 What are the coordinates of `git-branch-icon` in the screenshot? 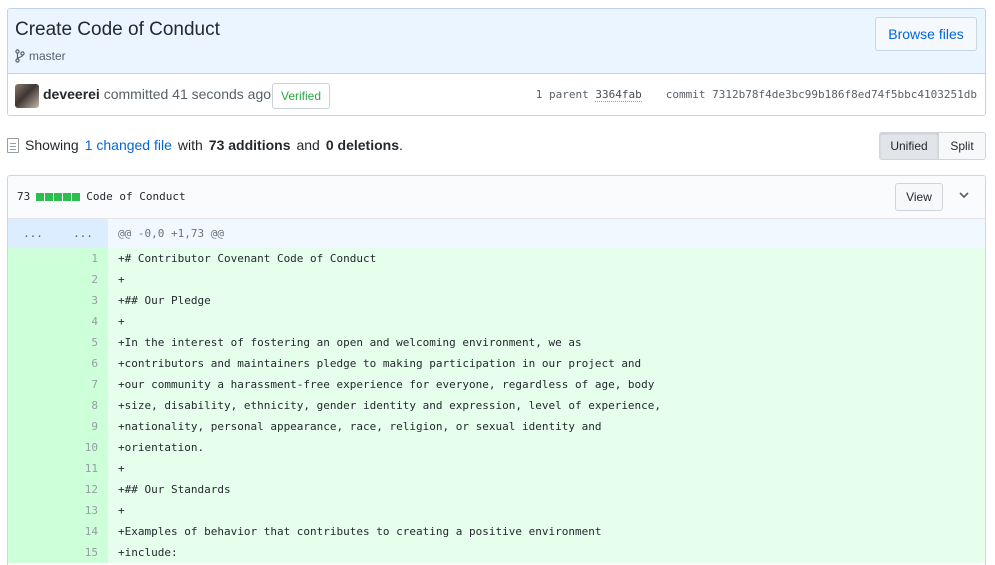 It's located at (20, 56).